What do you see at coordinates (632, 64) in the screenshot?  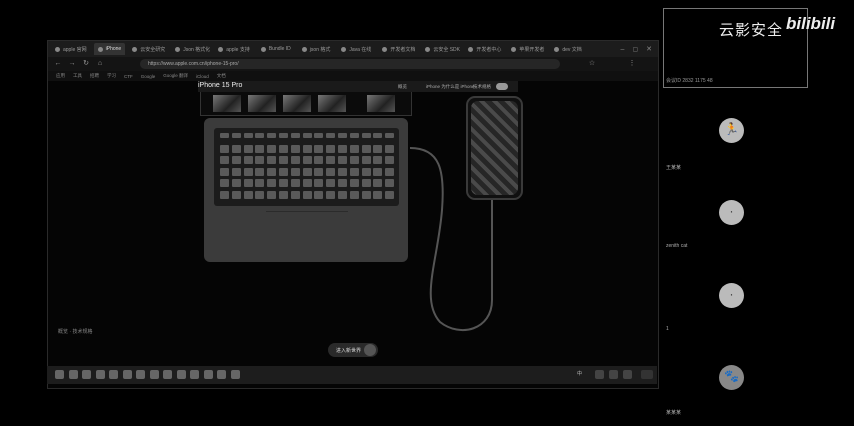 I see `menu-icon: ⋮` at bounding box center [632, 64].